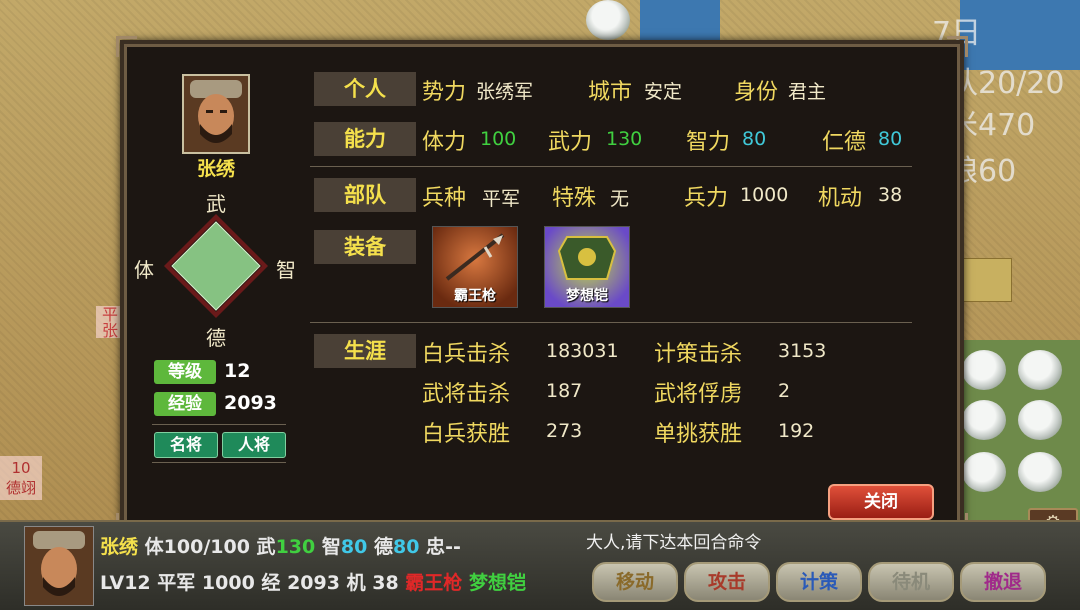 The height and width of the screenshot is (610, 1080). Describe the element at coordinates (356, 583) in the screenshot. I see `unit-mob-label: 机` at that location.